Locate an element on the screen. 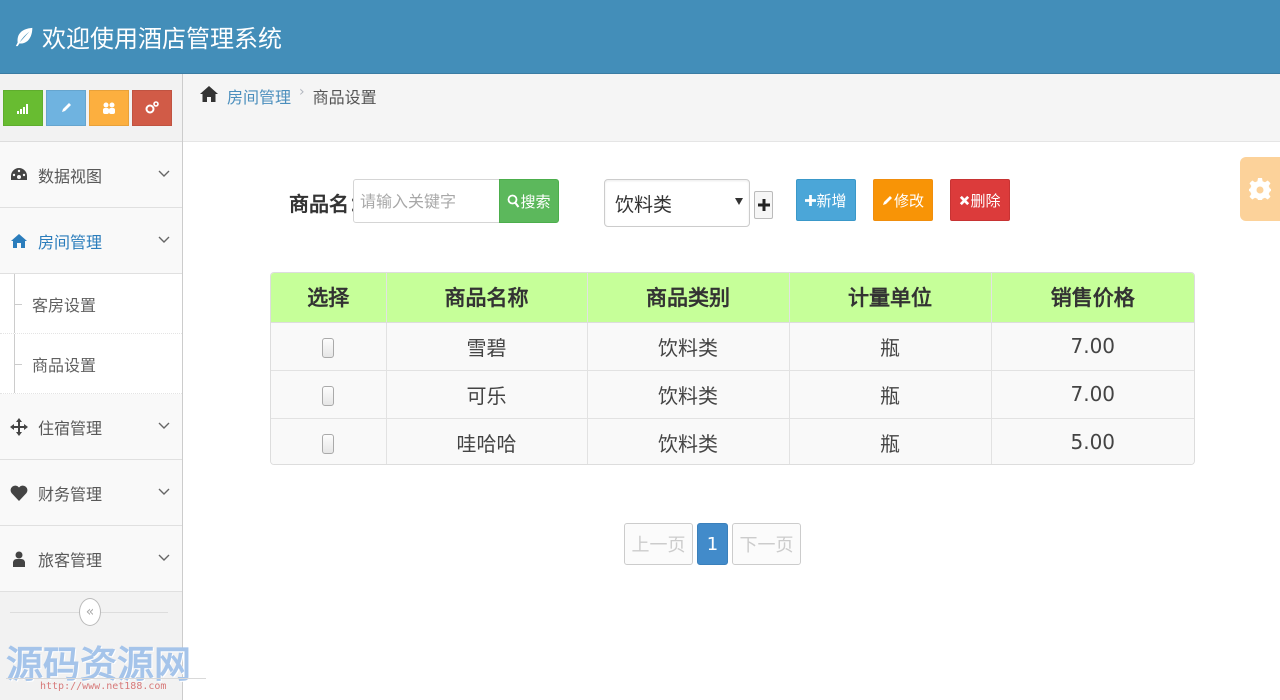 This screenshot has height=700, width=1280. sidebar-subitem-room-settings: 客房设置 is located at coordinates (91, 304).